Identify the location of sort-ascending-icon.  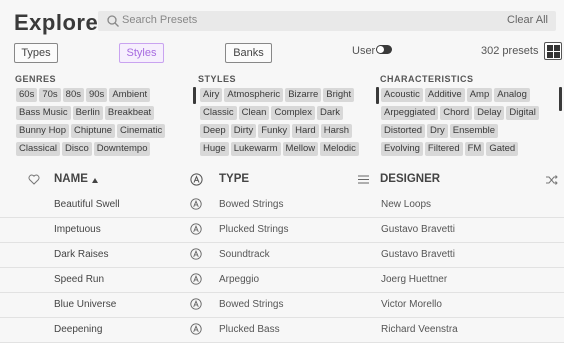
(95, 180).